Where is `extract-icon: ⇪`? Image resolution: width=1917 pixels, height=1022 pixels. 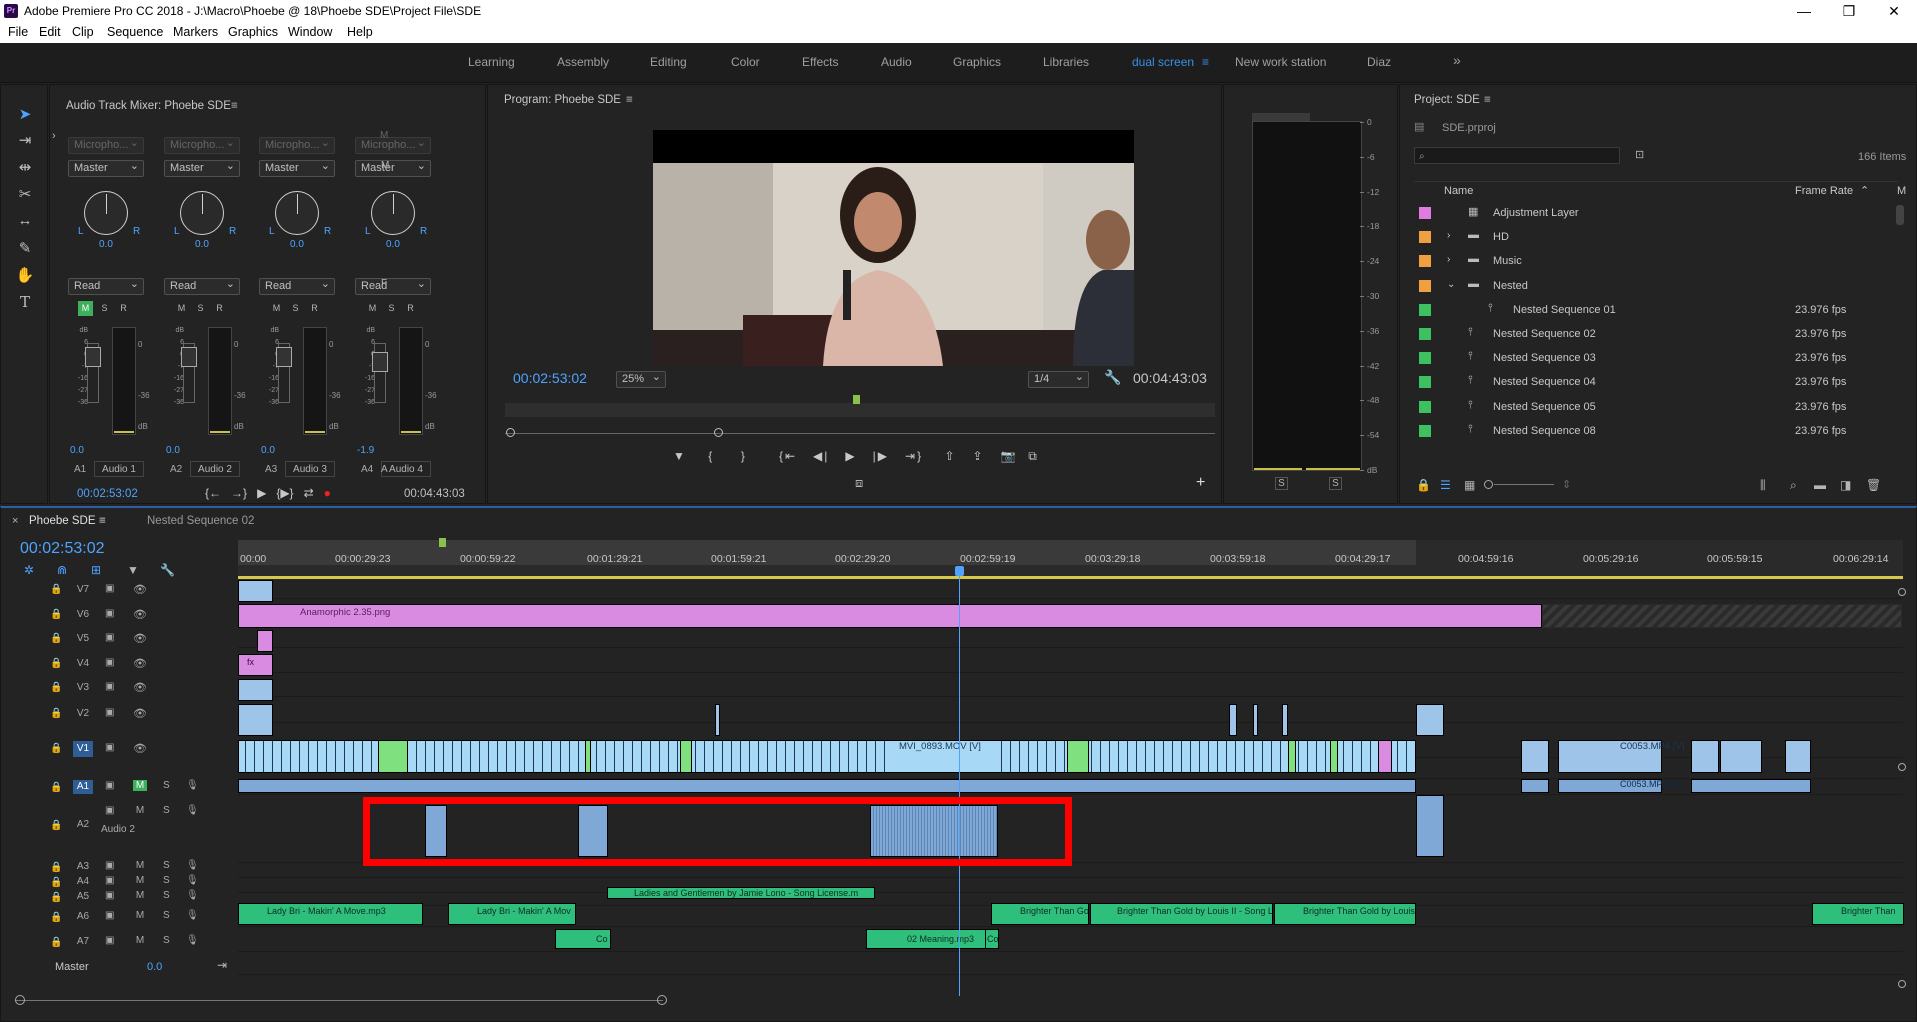 extract-icon: ⇪ is located at coordinates (979, 456).